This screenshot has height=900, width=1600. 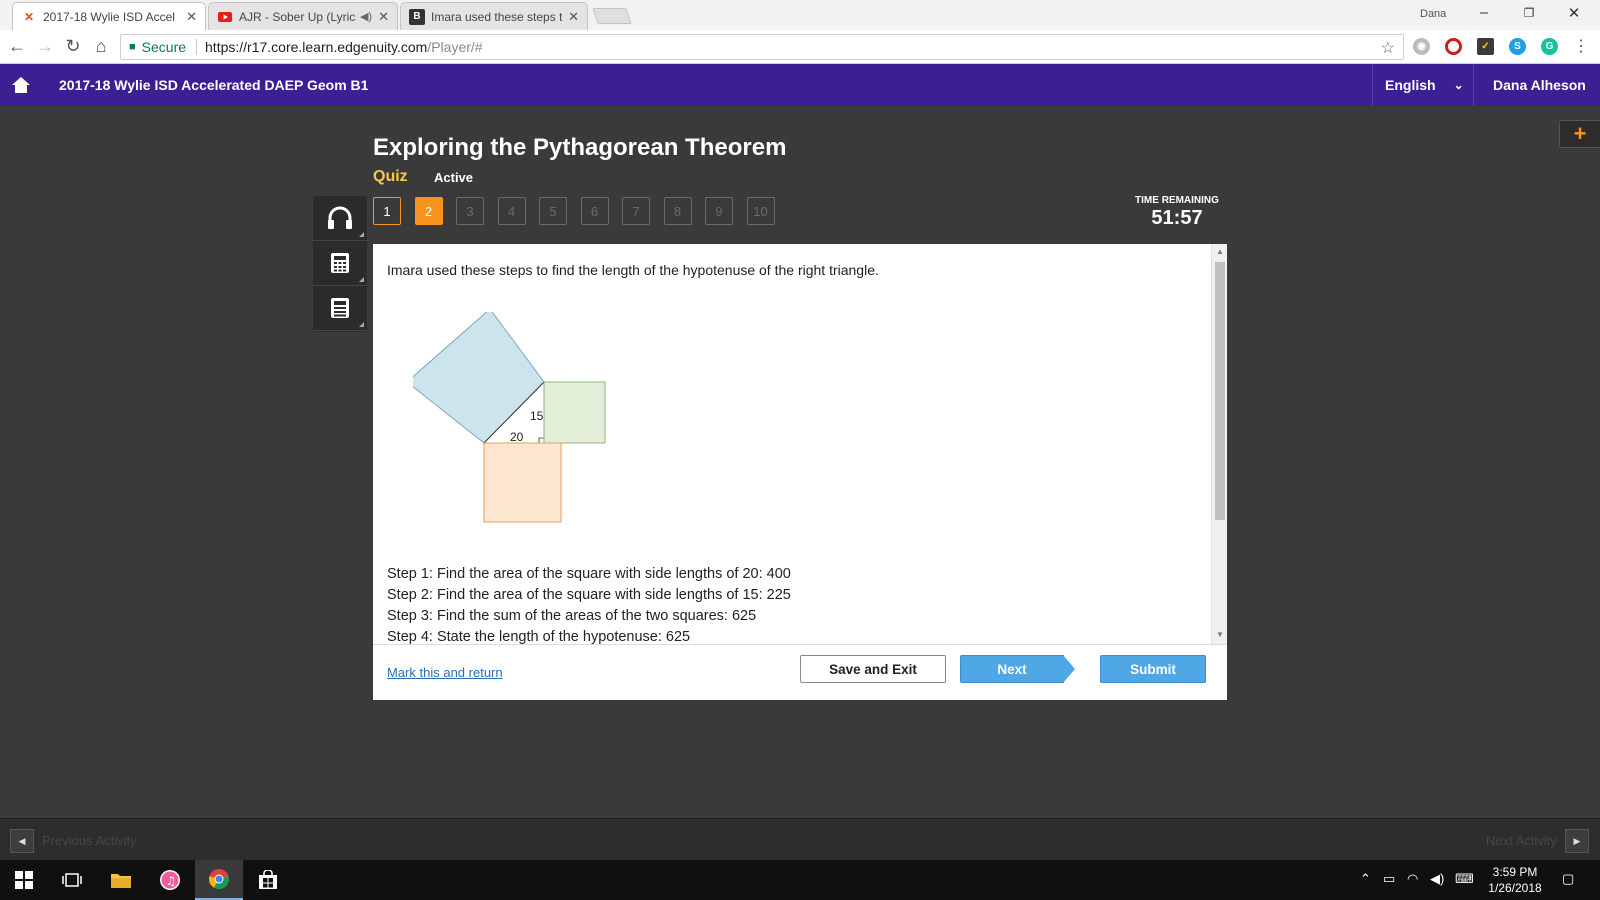 What do you see at coordinates (511, 211) in the screenshot?
I see `question-button: 4` at bounding box center [511, 211].